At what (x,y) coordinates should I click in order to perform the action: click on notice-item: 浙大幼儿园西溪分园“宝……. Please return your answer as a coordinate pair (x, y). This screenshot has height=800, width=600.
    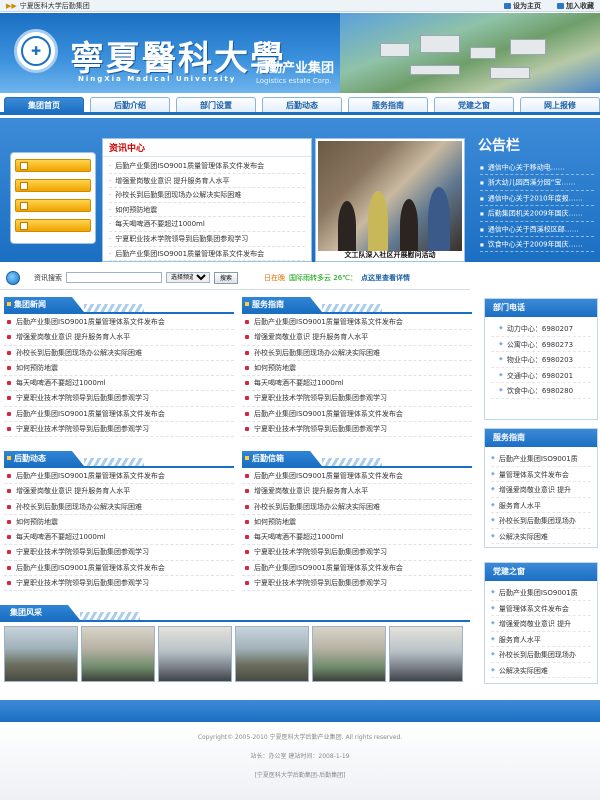
    Looking at the image, I should click on (537, 183).